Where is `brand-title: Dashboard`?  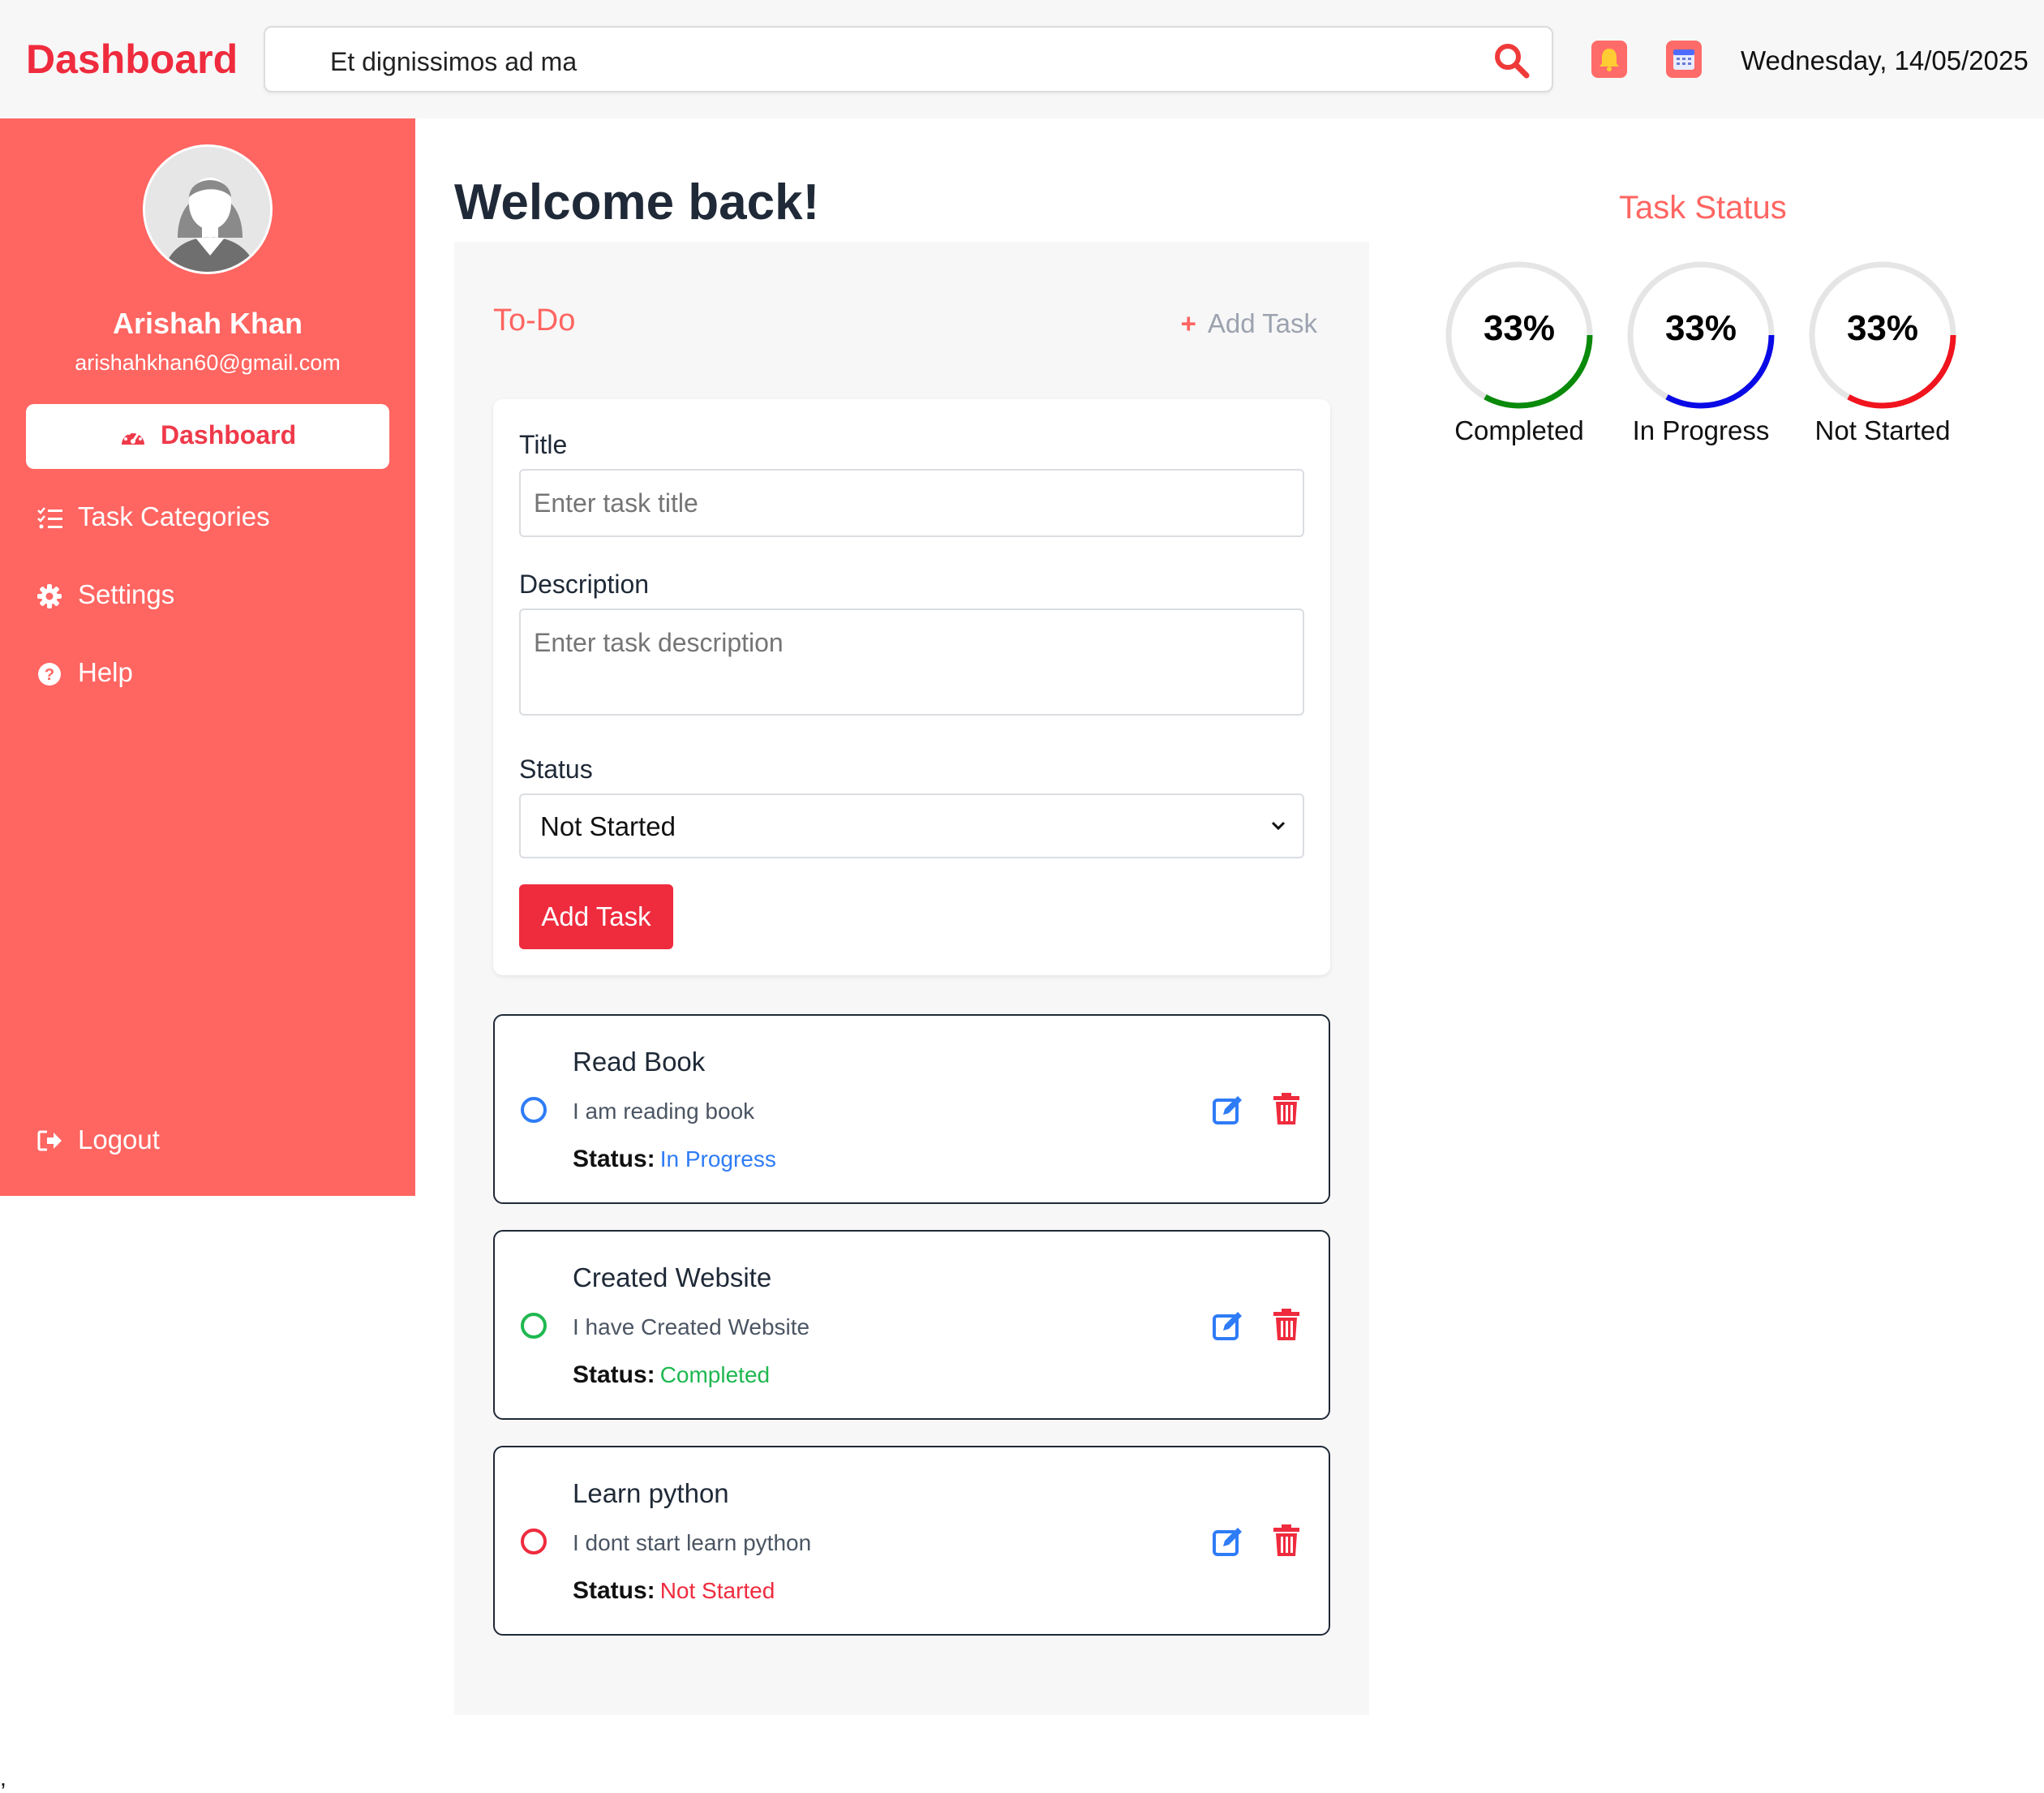
brand-title: Dashboard is located at coordinates (132, 59).